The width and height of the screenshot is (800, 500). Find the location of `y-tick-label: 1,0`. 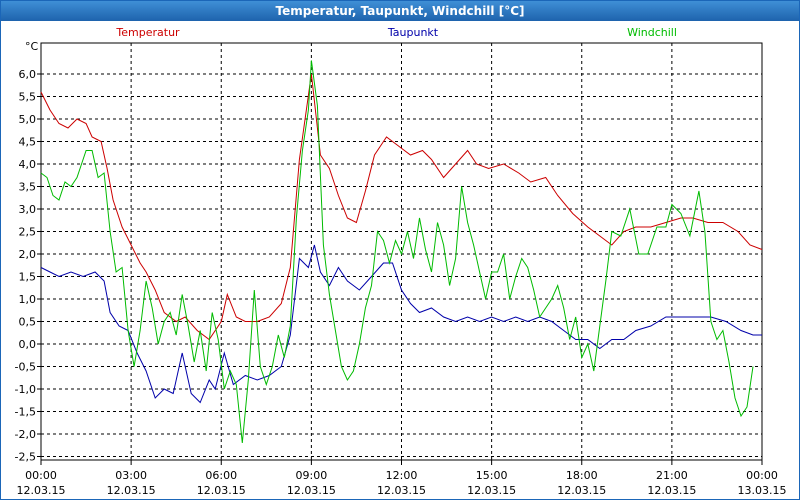

y-tick-label: 1,0 is located at coordinates (28, 299).